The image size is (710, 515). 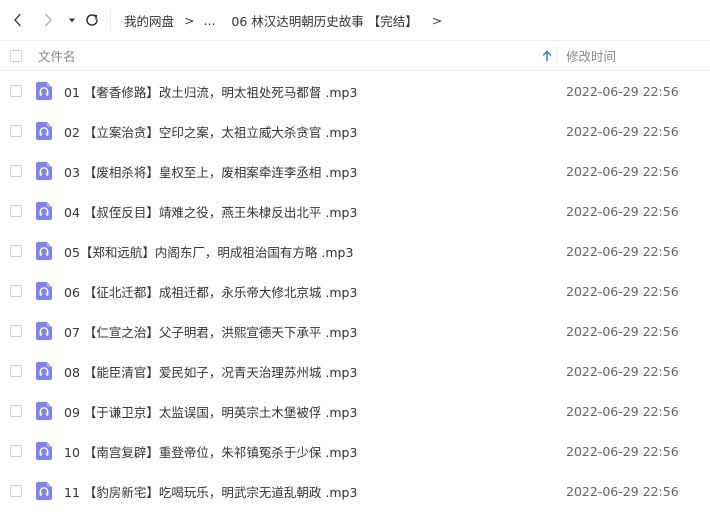 What do you see at coordinates (149, 20) in the screenshot?
I see `breadcrumb-root: 我的网盘` at bounding box center [149, 20].